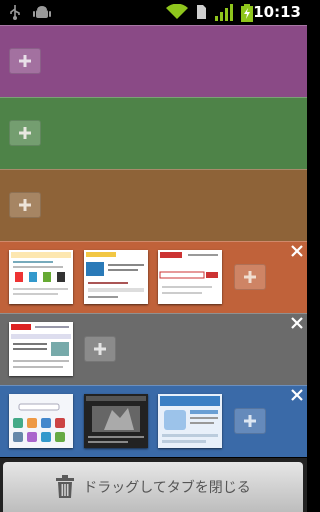 Image resolution: width=320 pixels, height=512 pixels. I want to click on wifi-icon, so click(177, 11).